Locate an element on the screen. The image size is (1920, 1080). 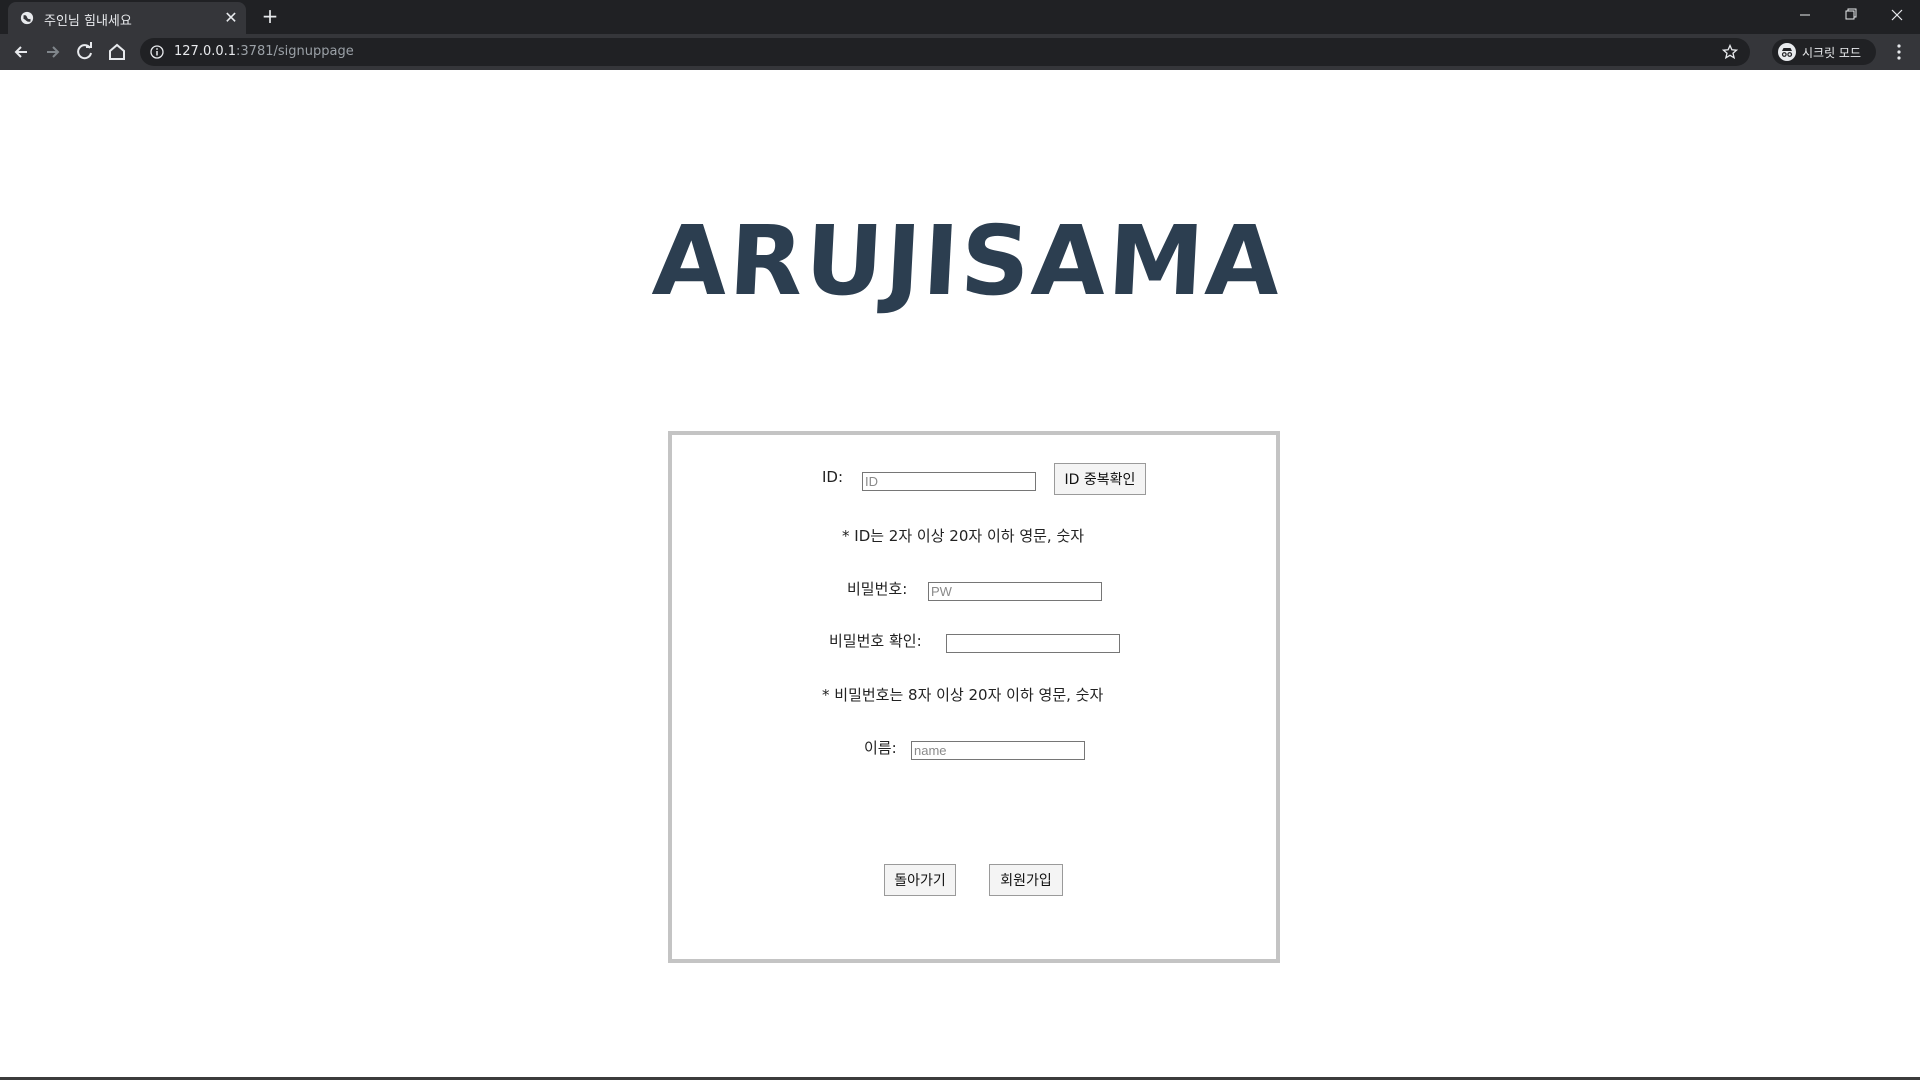
url-text: 127.0.0.1:3781/signuppage is located at coordinates (264, 51).